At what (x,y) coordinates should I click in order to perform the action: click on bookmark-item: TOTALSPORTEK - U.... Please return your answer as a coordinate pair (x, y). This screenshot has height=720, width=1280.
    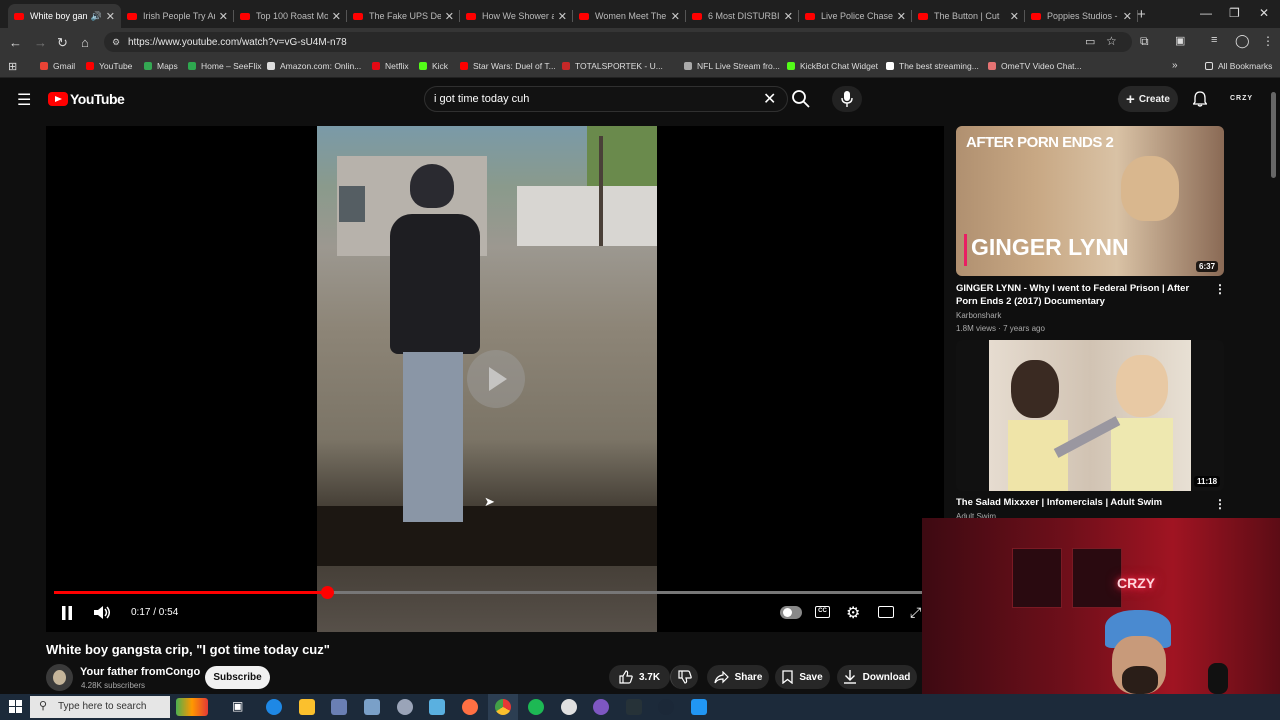
    Looking at the image, I should click on (612, 66).